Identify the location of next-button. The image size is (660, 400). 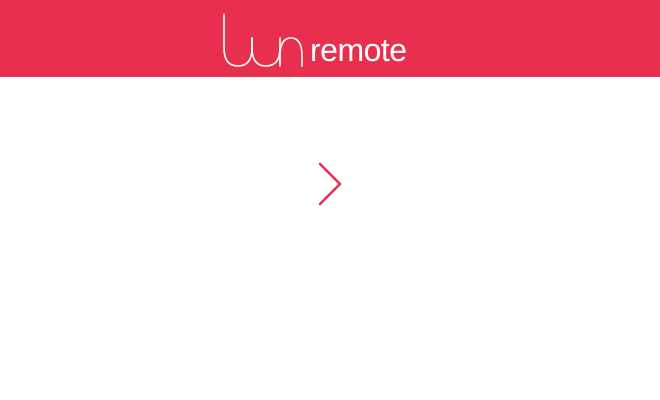
(330, 184).